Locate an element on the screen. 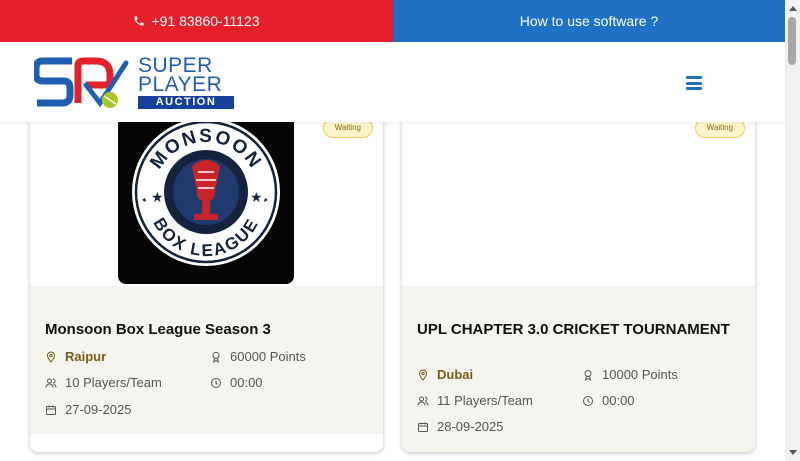 Image resolution: width=800 pixels, height=461 pixels. city-label: Raipur is located at coordinates (86, 356).